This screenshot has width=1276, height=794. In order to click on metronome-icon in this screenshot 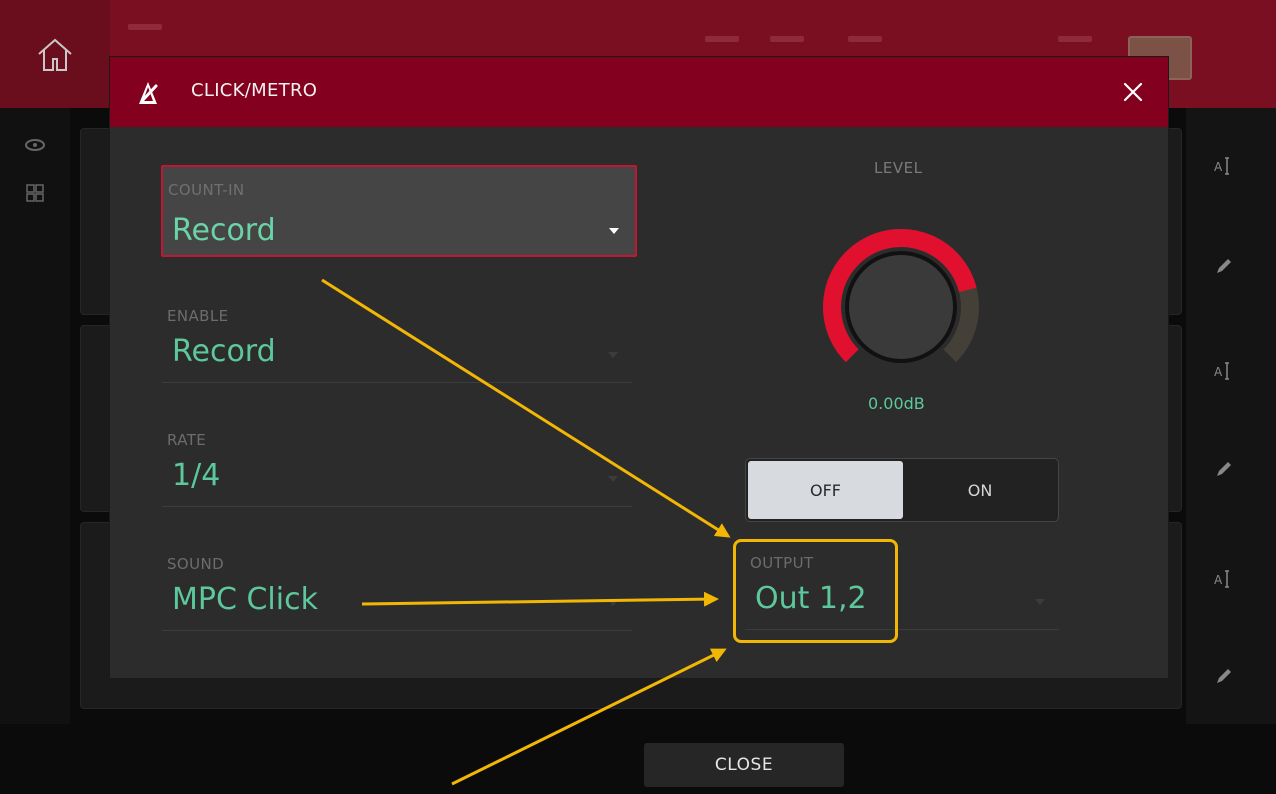, I will do `click(148, 93)`.